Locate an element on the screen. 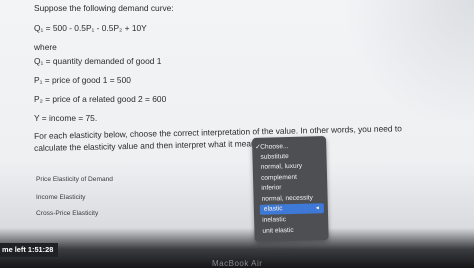 The height and width of the screenshot is (268, 474). option-inelastic: inelastic is located at coordinates (293, 220).